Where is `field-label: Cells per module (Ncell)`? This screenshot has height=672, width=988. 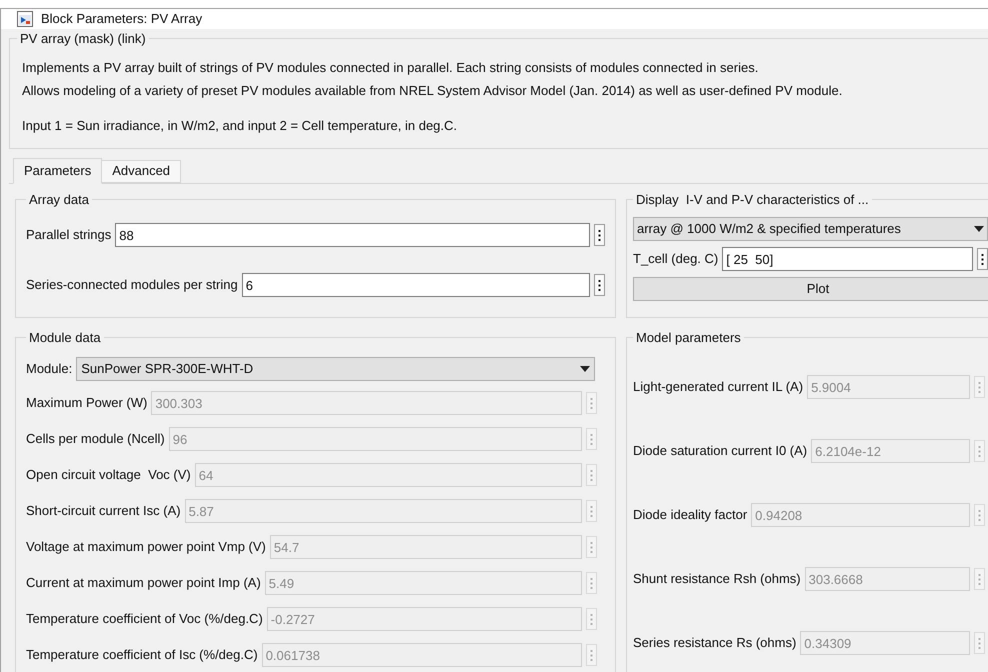
field-label: Cells per module (Ncell) is located at coordinates (95, 439).